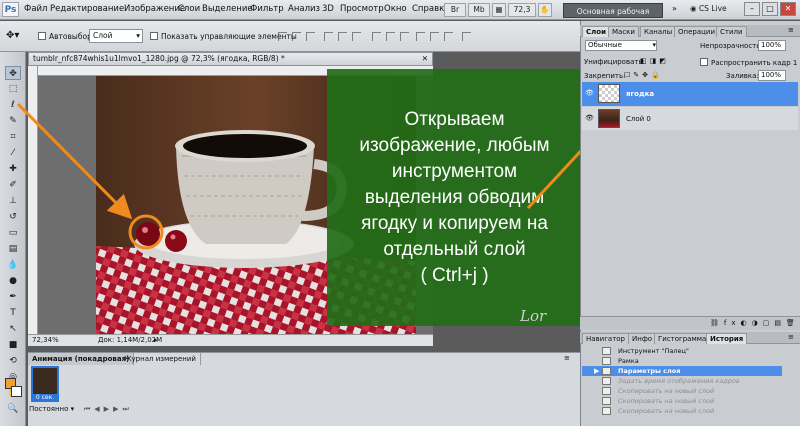  Describe the element at coordinates (45, 398) in the screenshot. I see `frame-time: 0 сек.` at that location.